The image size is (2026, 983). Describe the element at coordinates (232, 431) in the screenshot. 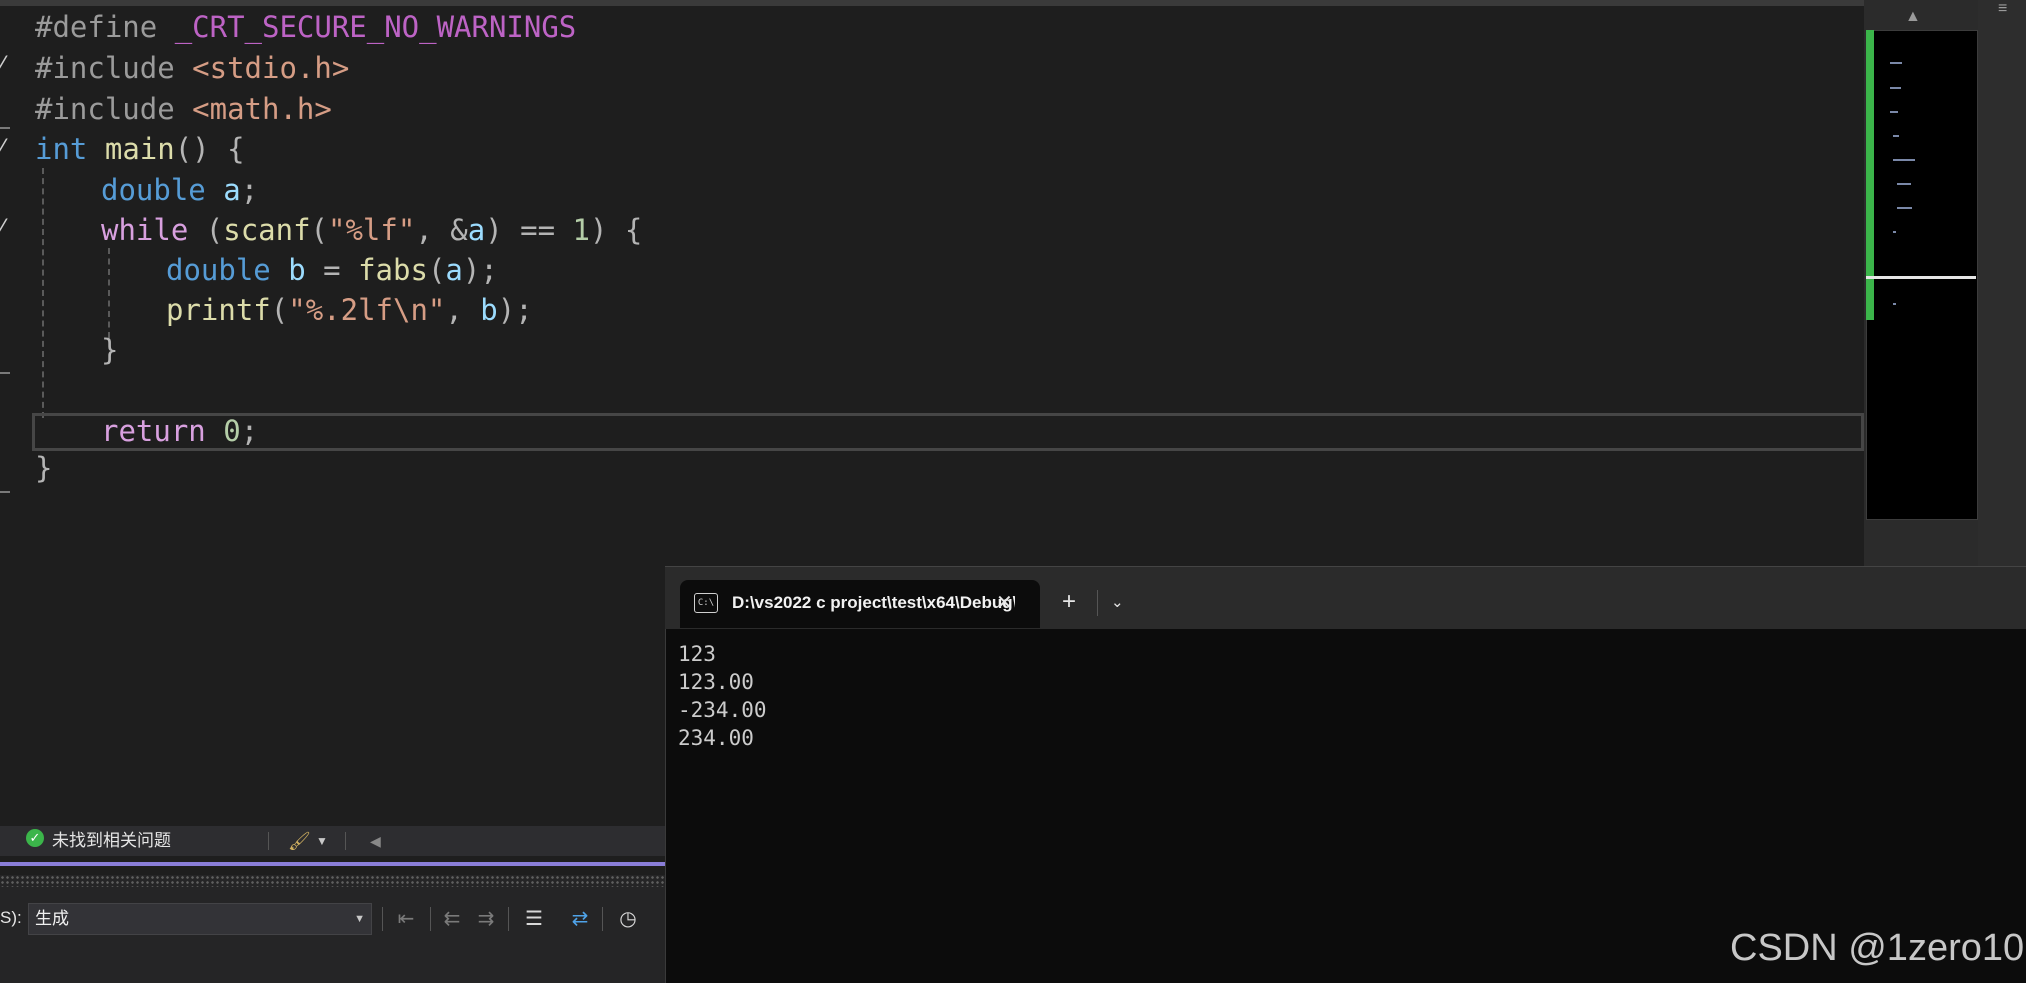

I see `number-literal: 0` at that location.